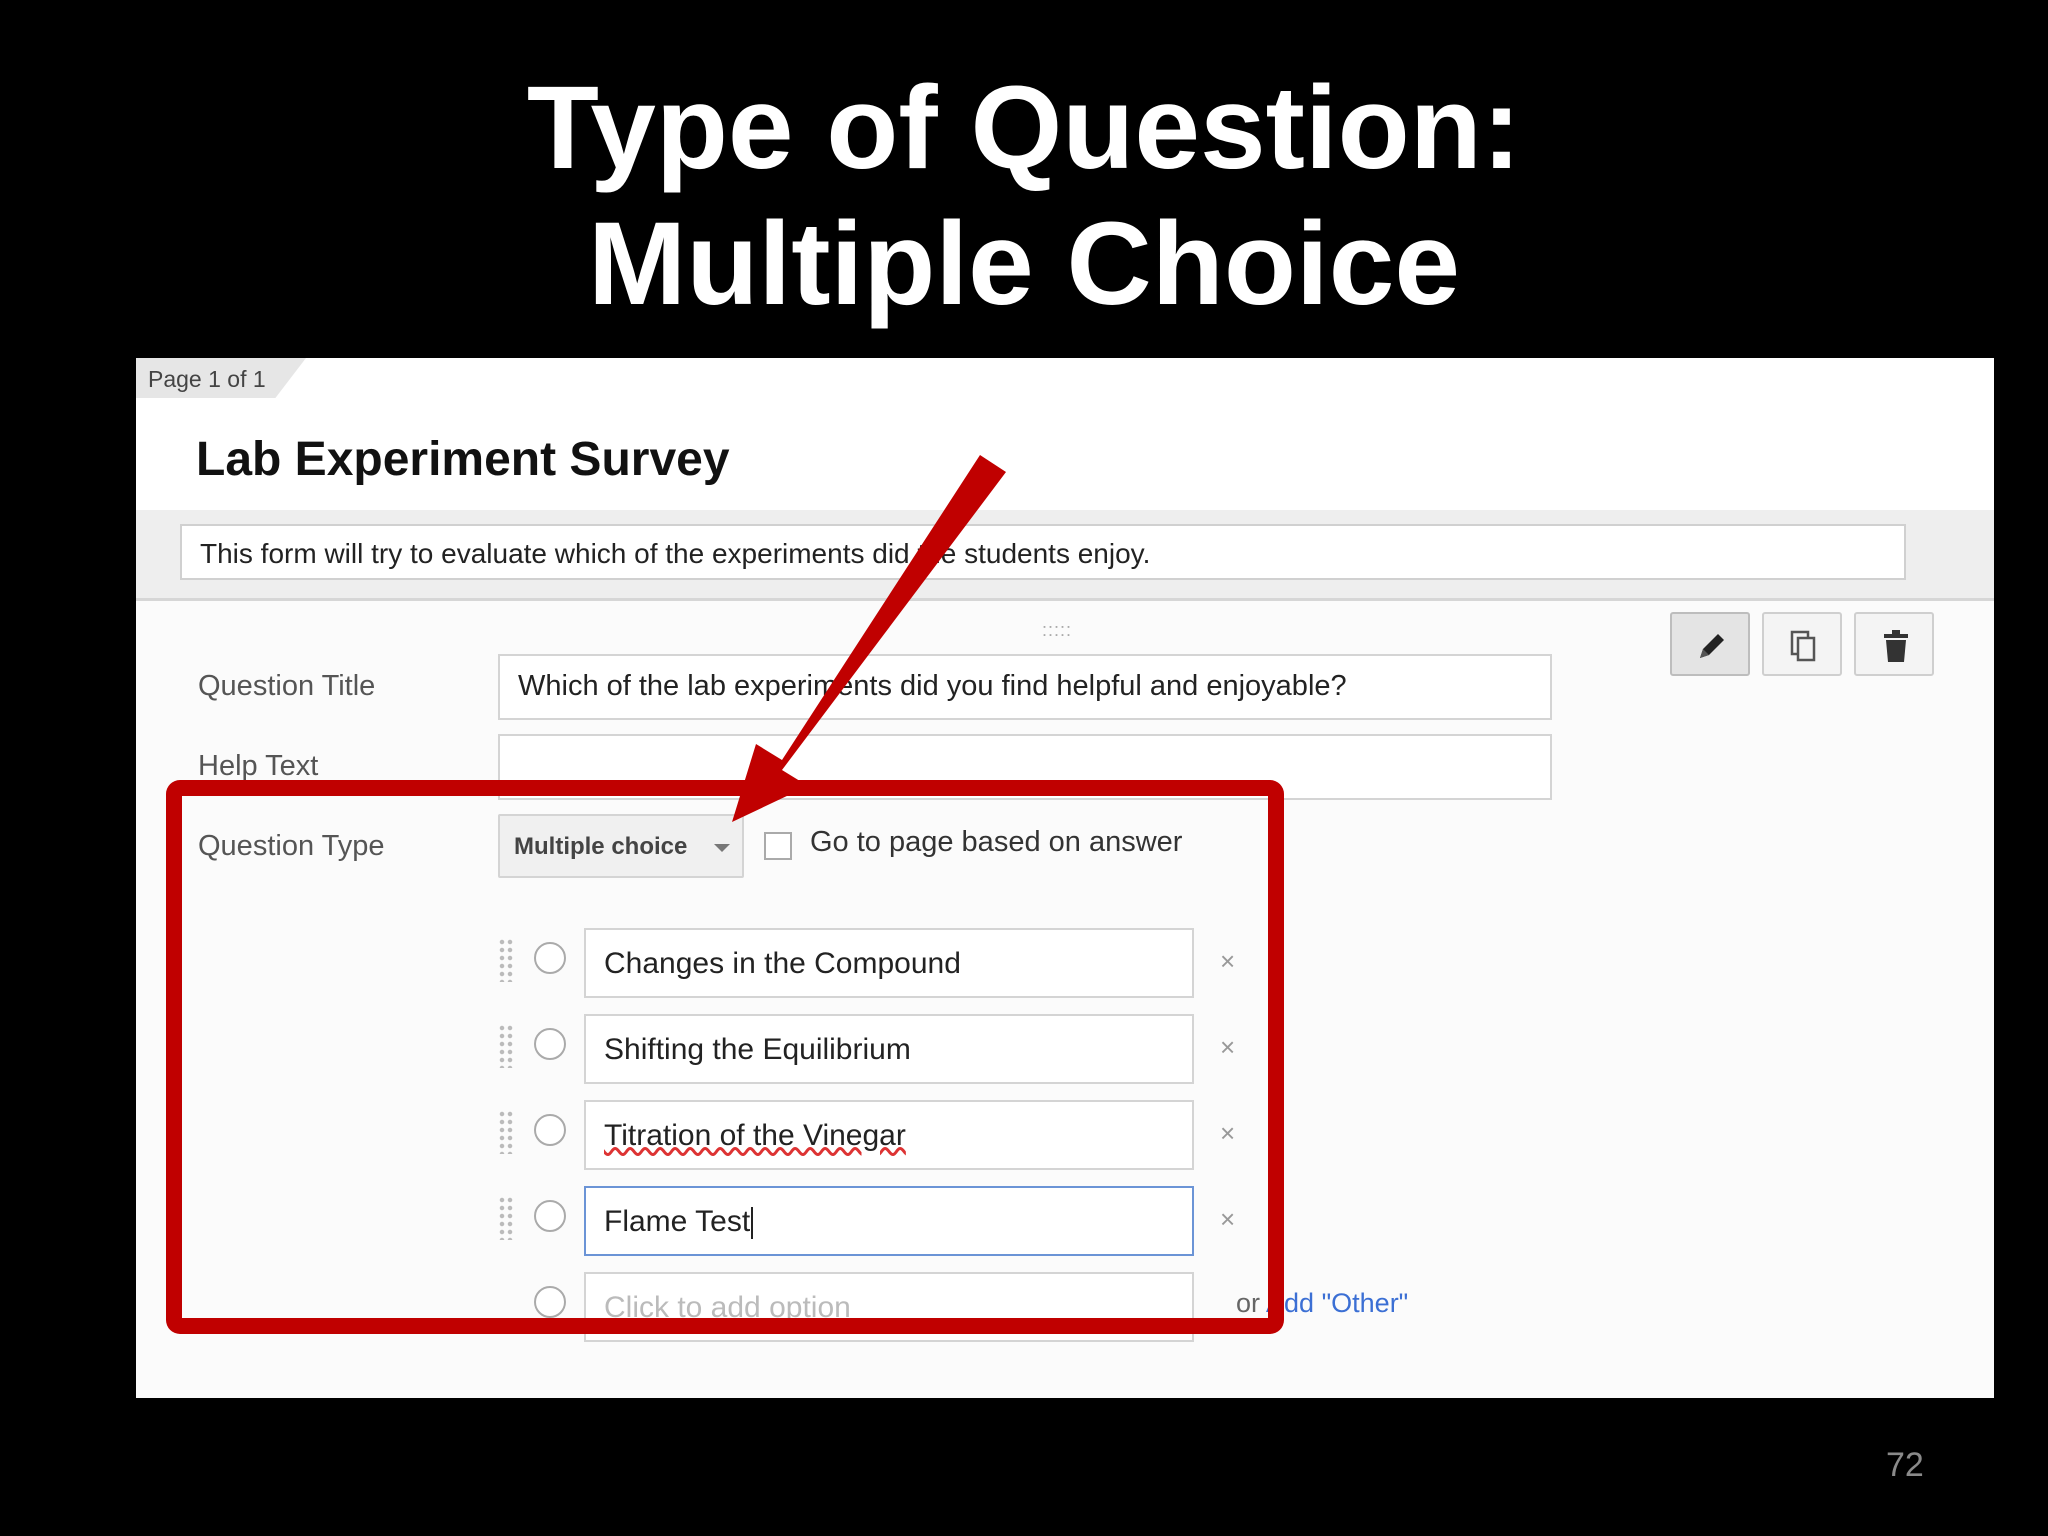  What do you see at coordinates (287, 686) in the screenshot?
I see `question-title-label: Question Title` at bounding box center [287, 686].